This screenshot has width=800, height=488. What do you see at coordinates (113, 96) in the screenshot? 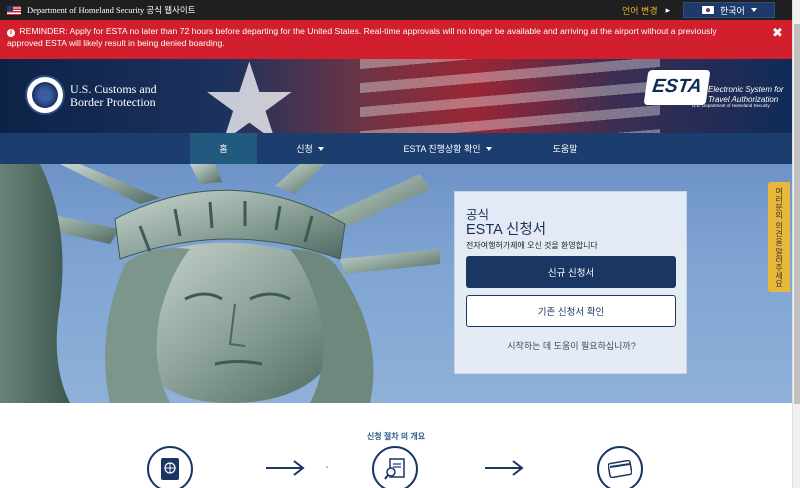
I see `agency-name: U.S. Customs and Border Protection` at bounding box center [113, 96].